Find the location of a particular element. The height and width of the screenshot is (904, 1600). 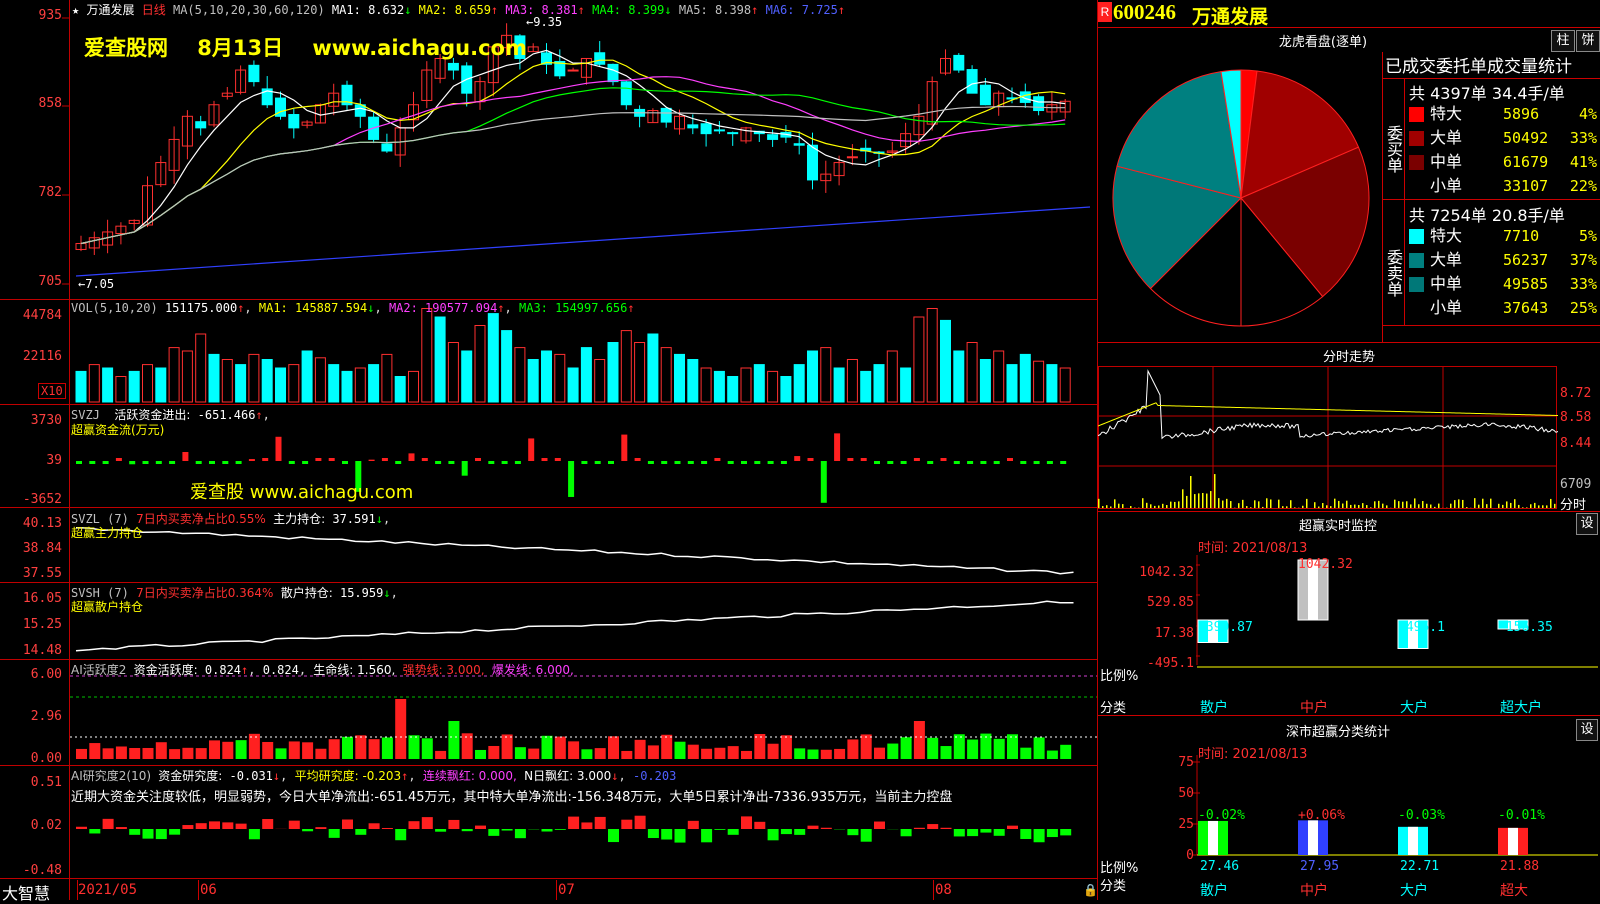

legend-swatch is located at coordinates (1416, 236).